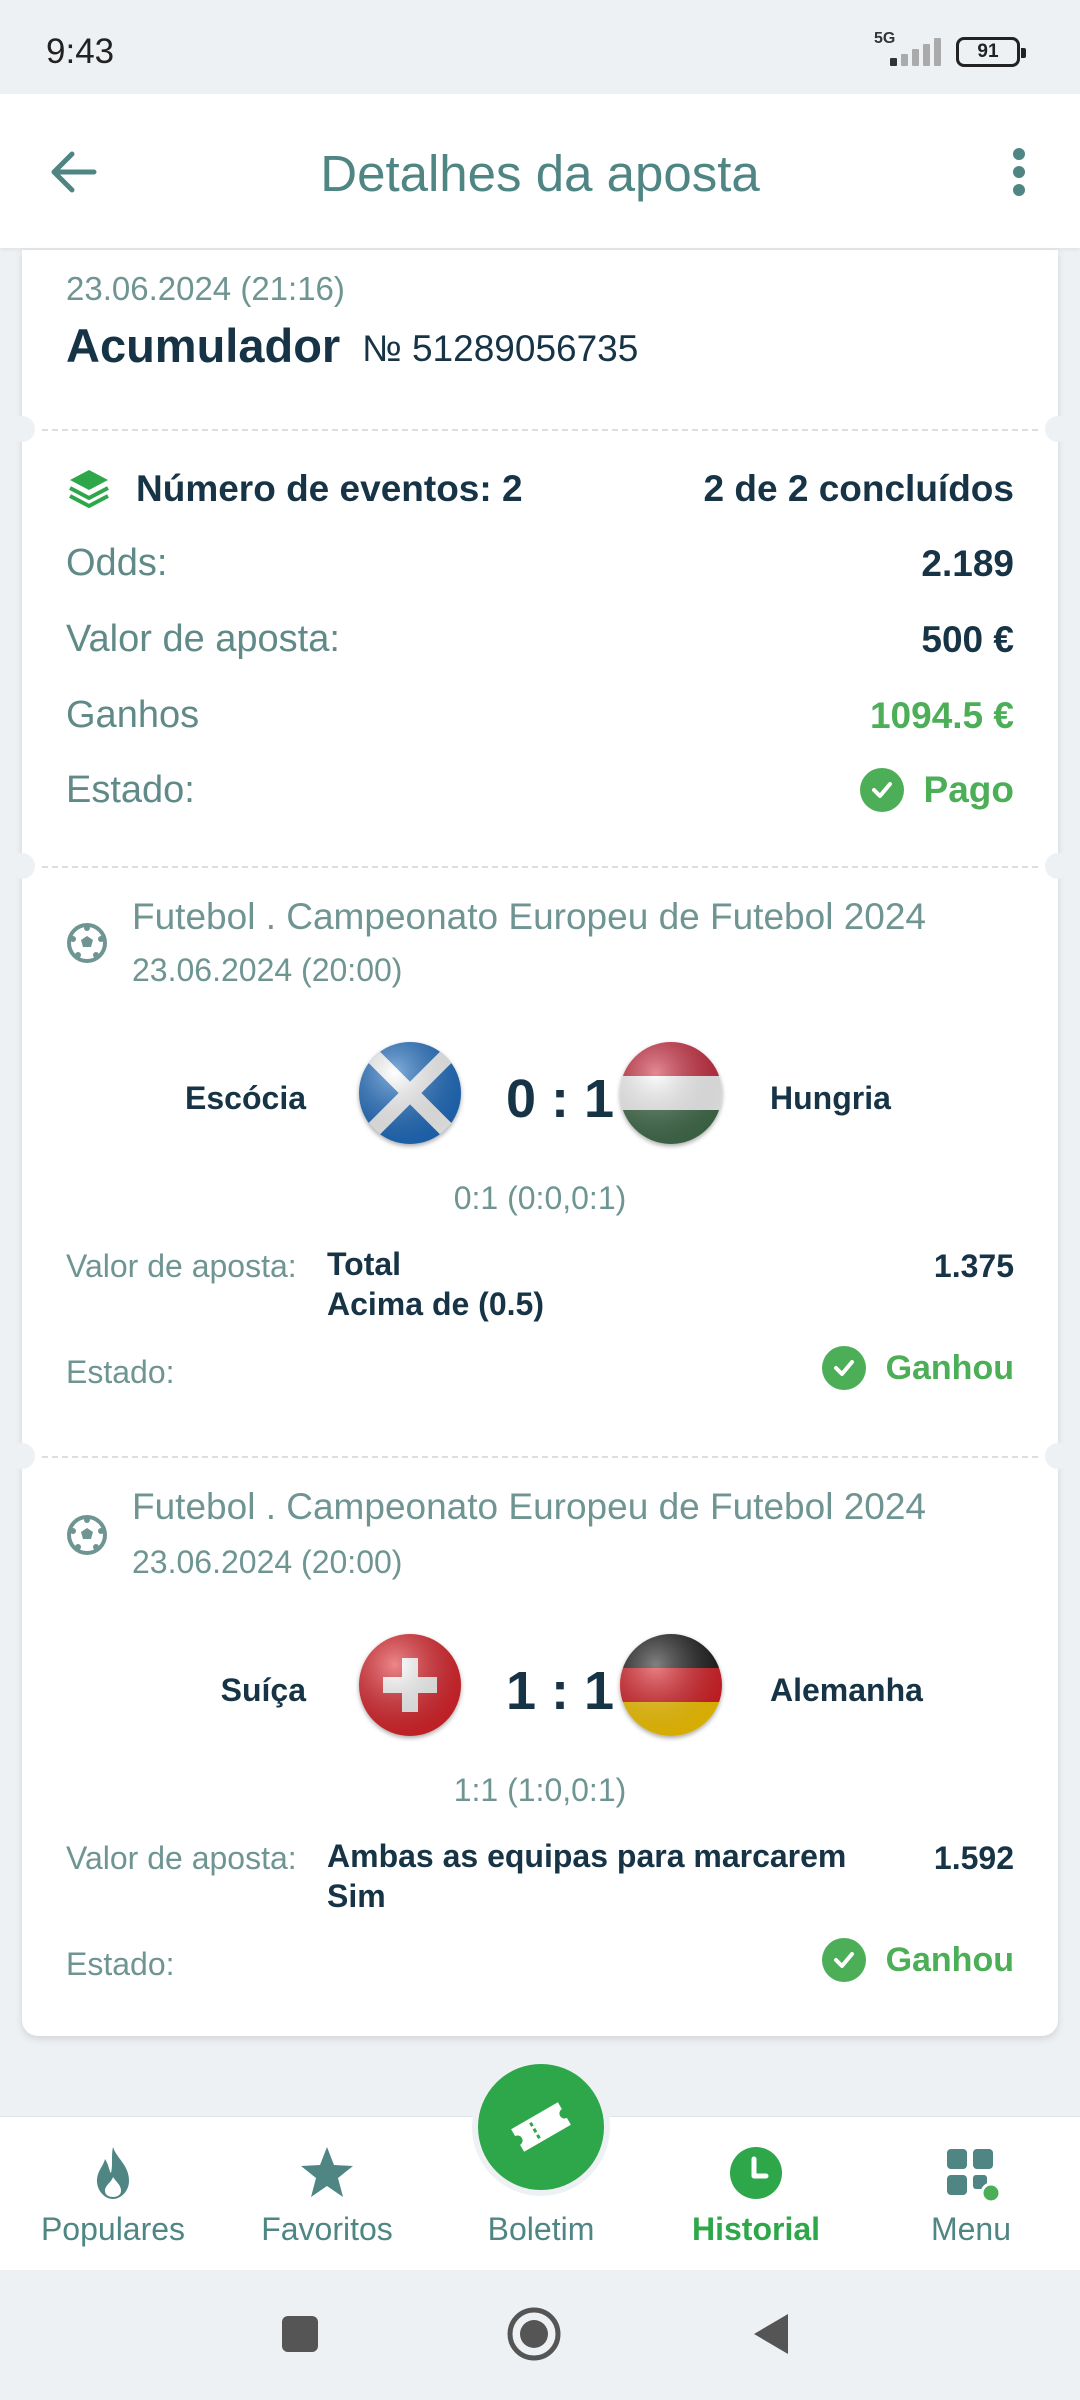  I want to click on nav-populares: Populares, so click(113, 2194).